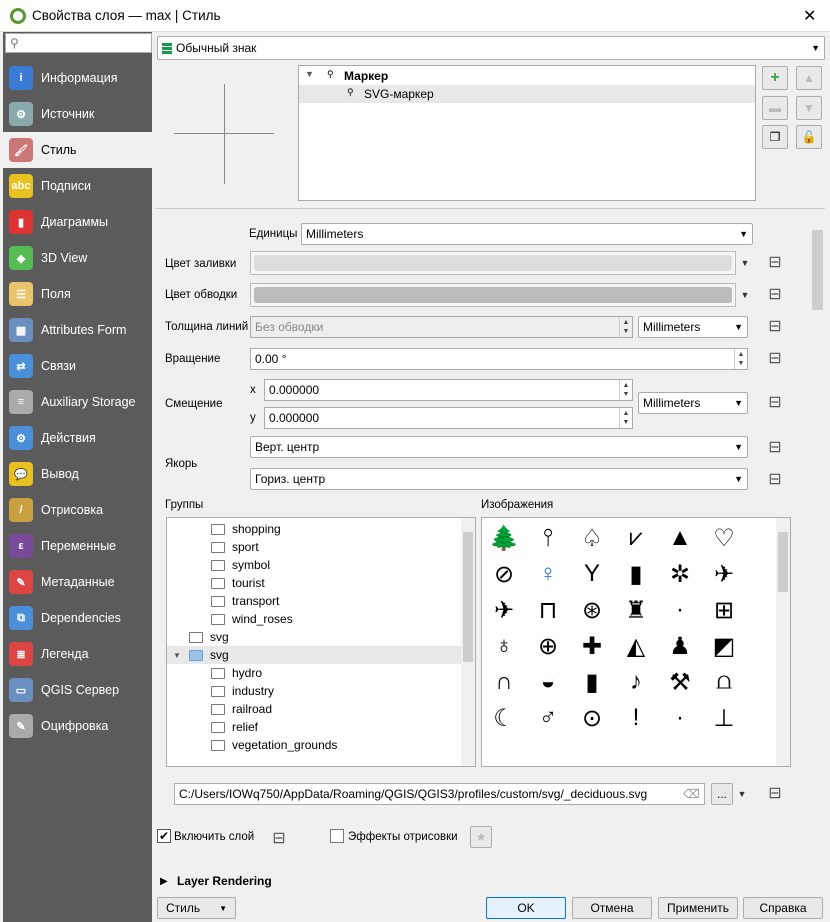 The height and width of the screenshot is (922, 830). I want to click on images-grid: 🌲 ⫯ ♤ ⩗ ▲ ♡ ⊘ ♀ Y ▮ ✲ ✈ ✈ ⊓ ⊛ ♜ · ⊞ ♁ ⊕ ✚ ◭ ♟ ◩ ∩ ◒ ▮ ♪ ⚒ ⩍ ☾ ♂ ⊙! · ⊥, so click(636, 642).